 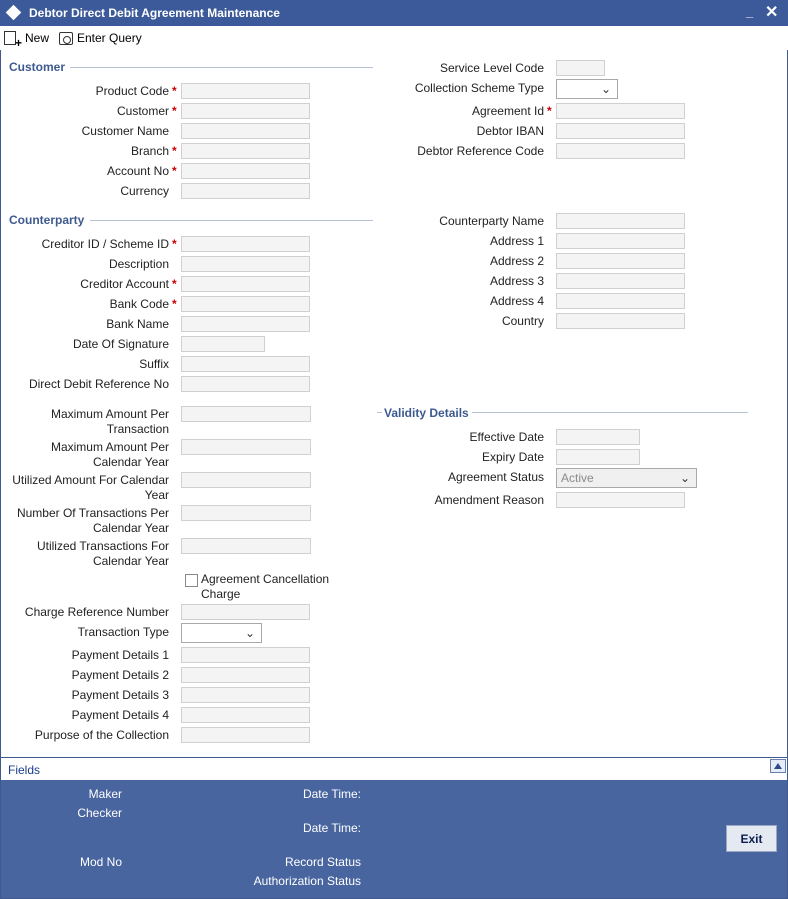 I want to click on agreement-status-value: Active, so click(x=577, y=478).